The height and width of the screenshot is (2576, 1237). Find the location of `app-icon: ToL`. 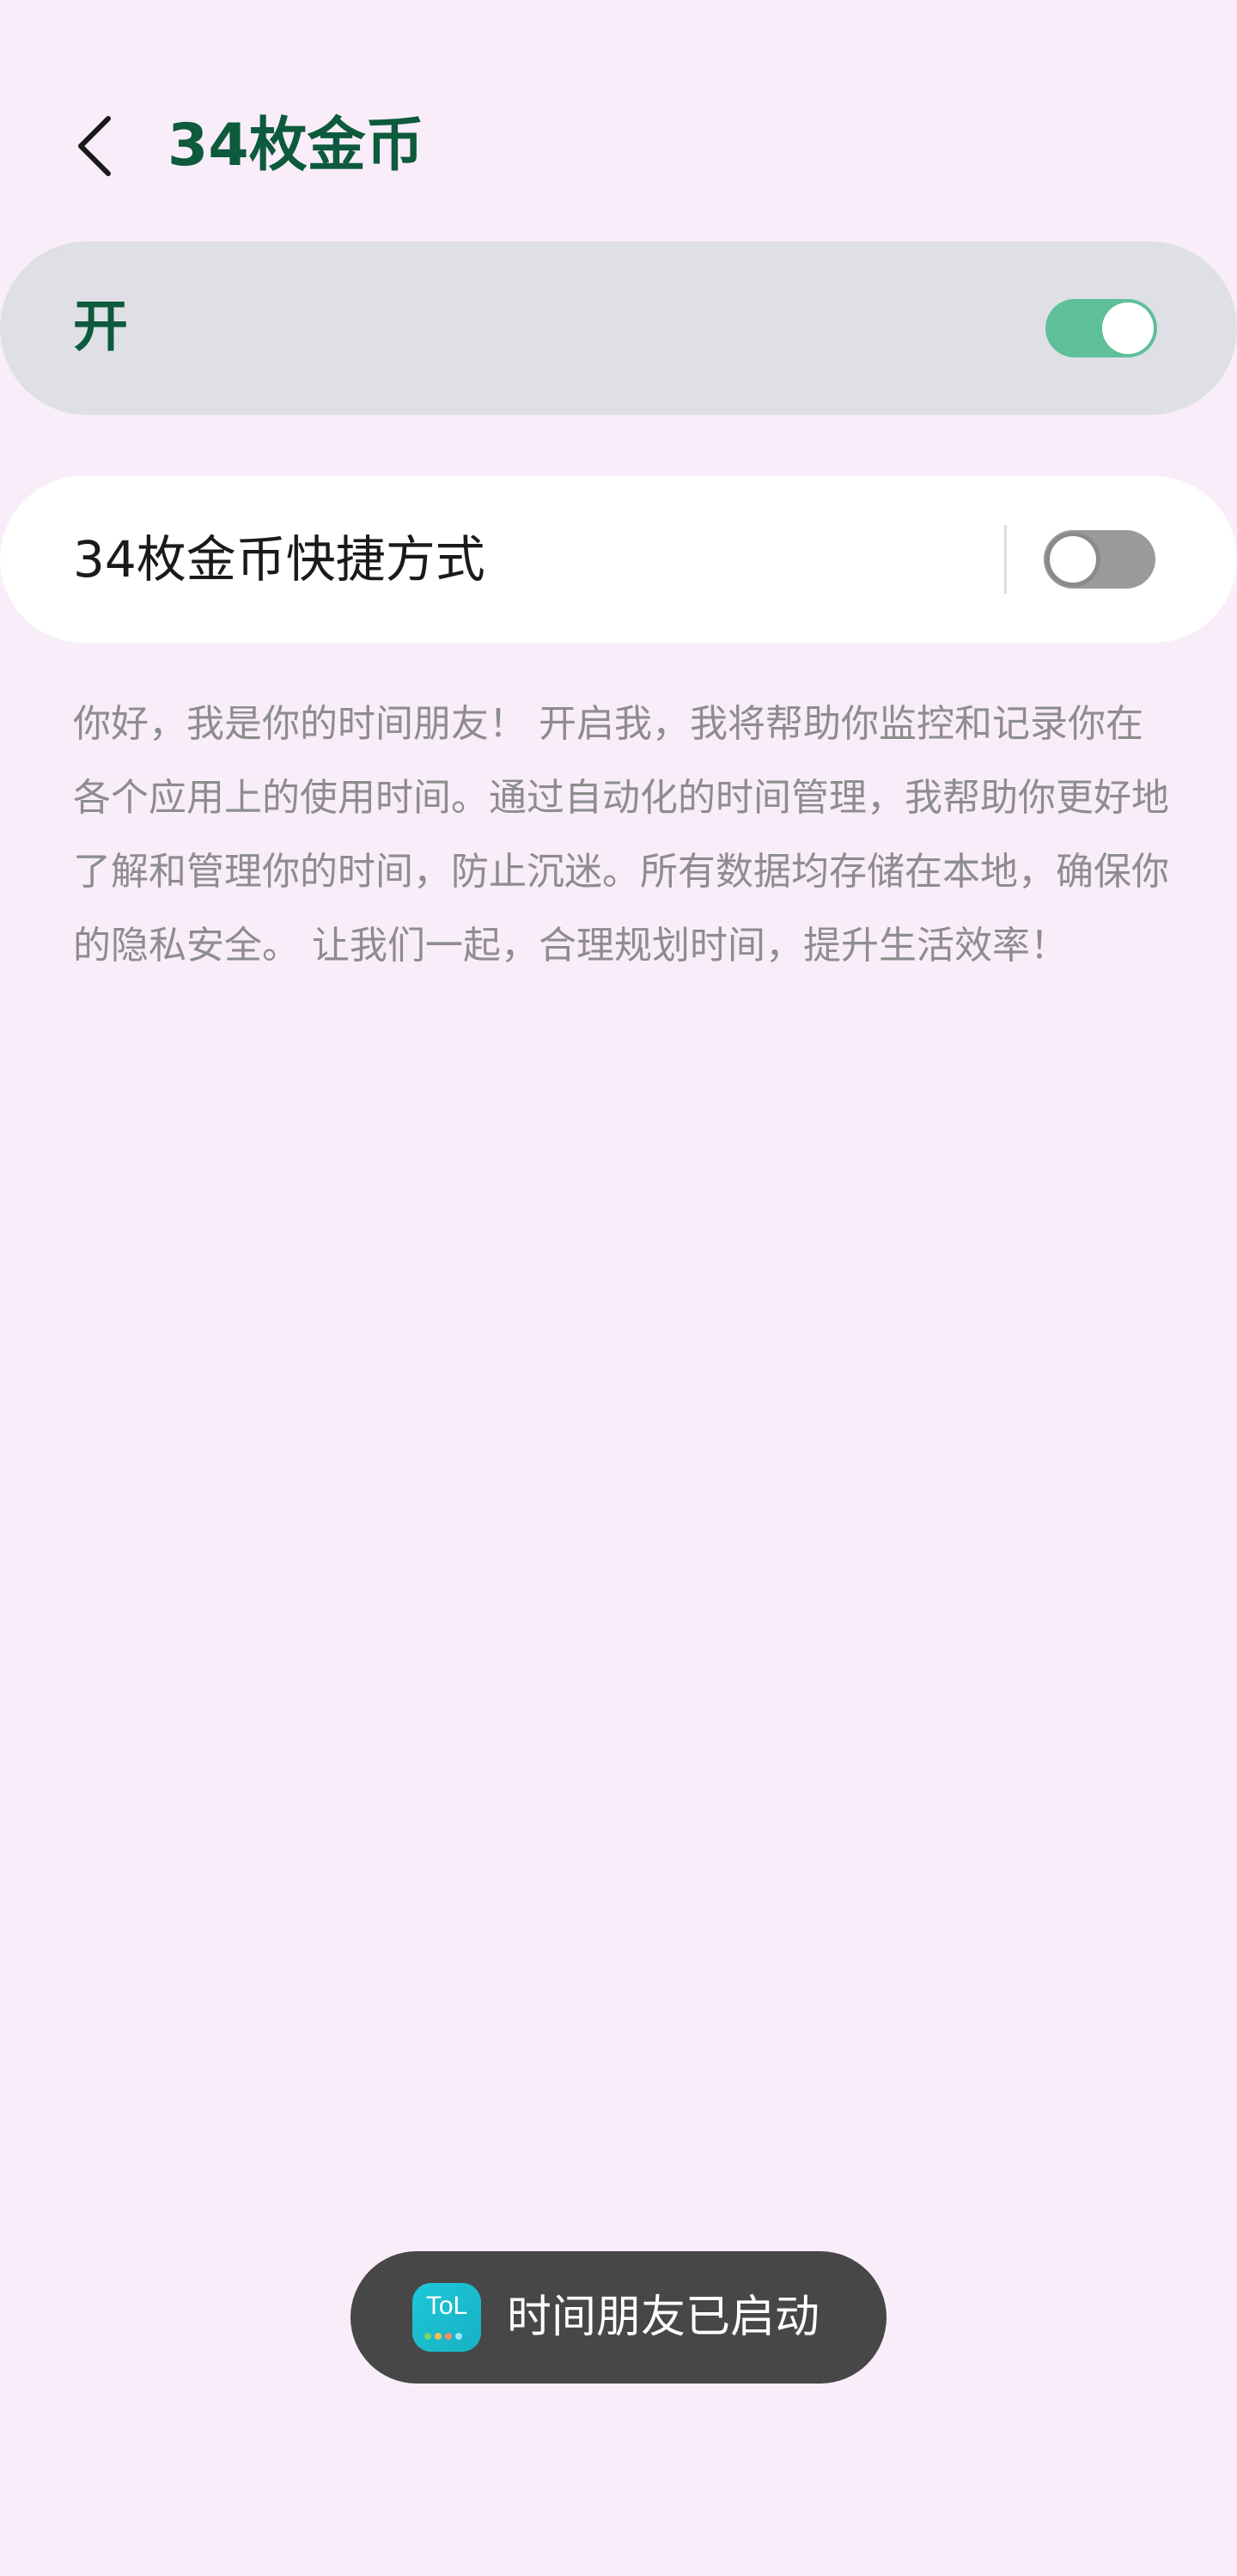

app-icon: ToL is located at coordinates (446, 2317).